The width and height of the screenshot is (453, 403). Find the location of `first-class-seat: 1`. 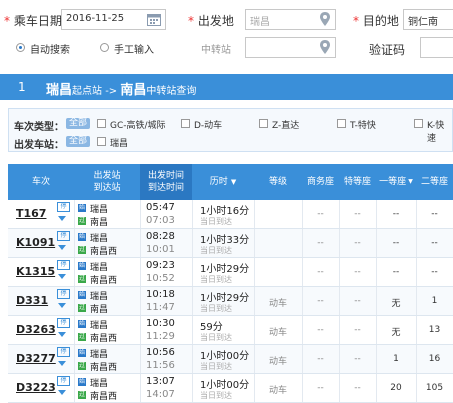

first-class-seat: 1 is located at coordinates (396, 359).